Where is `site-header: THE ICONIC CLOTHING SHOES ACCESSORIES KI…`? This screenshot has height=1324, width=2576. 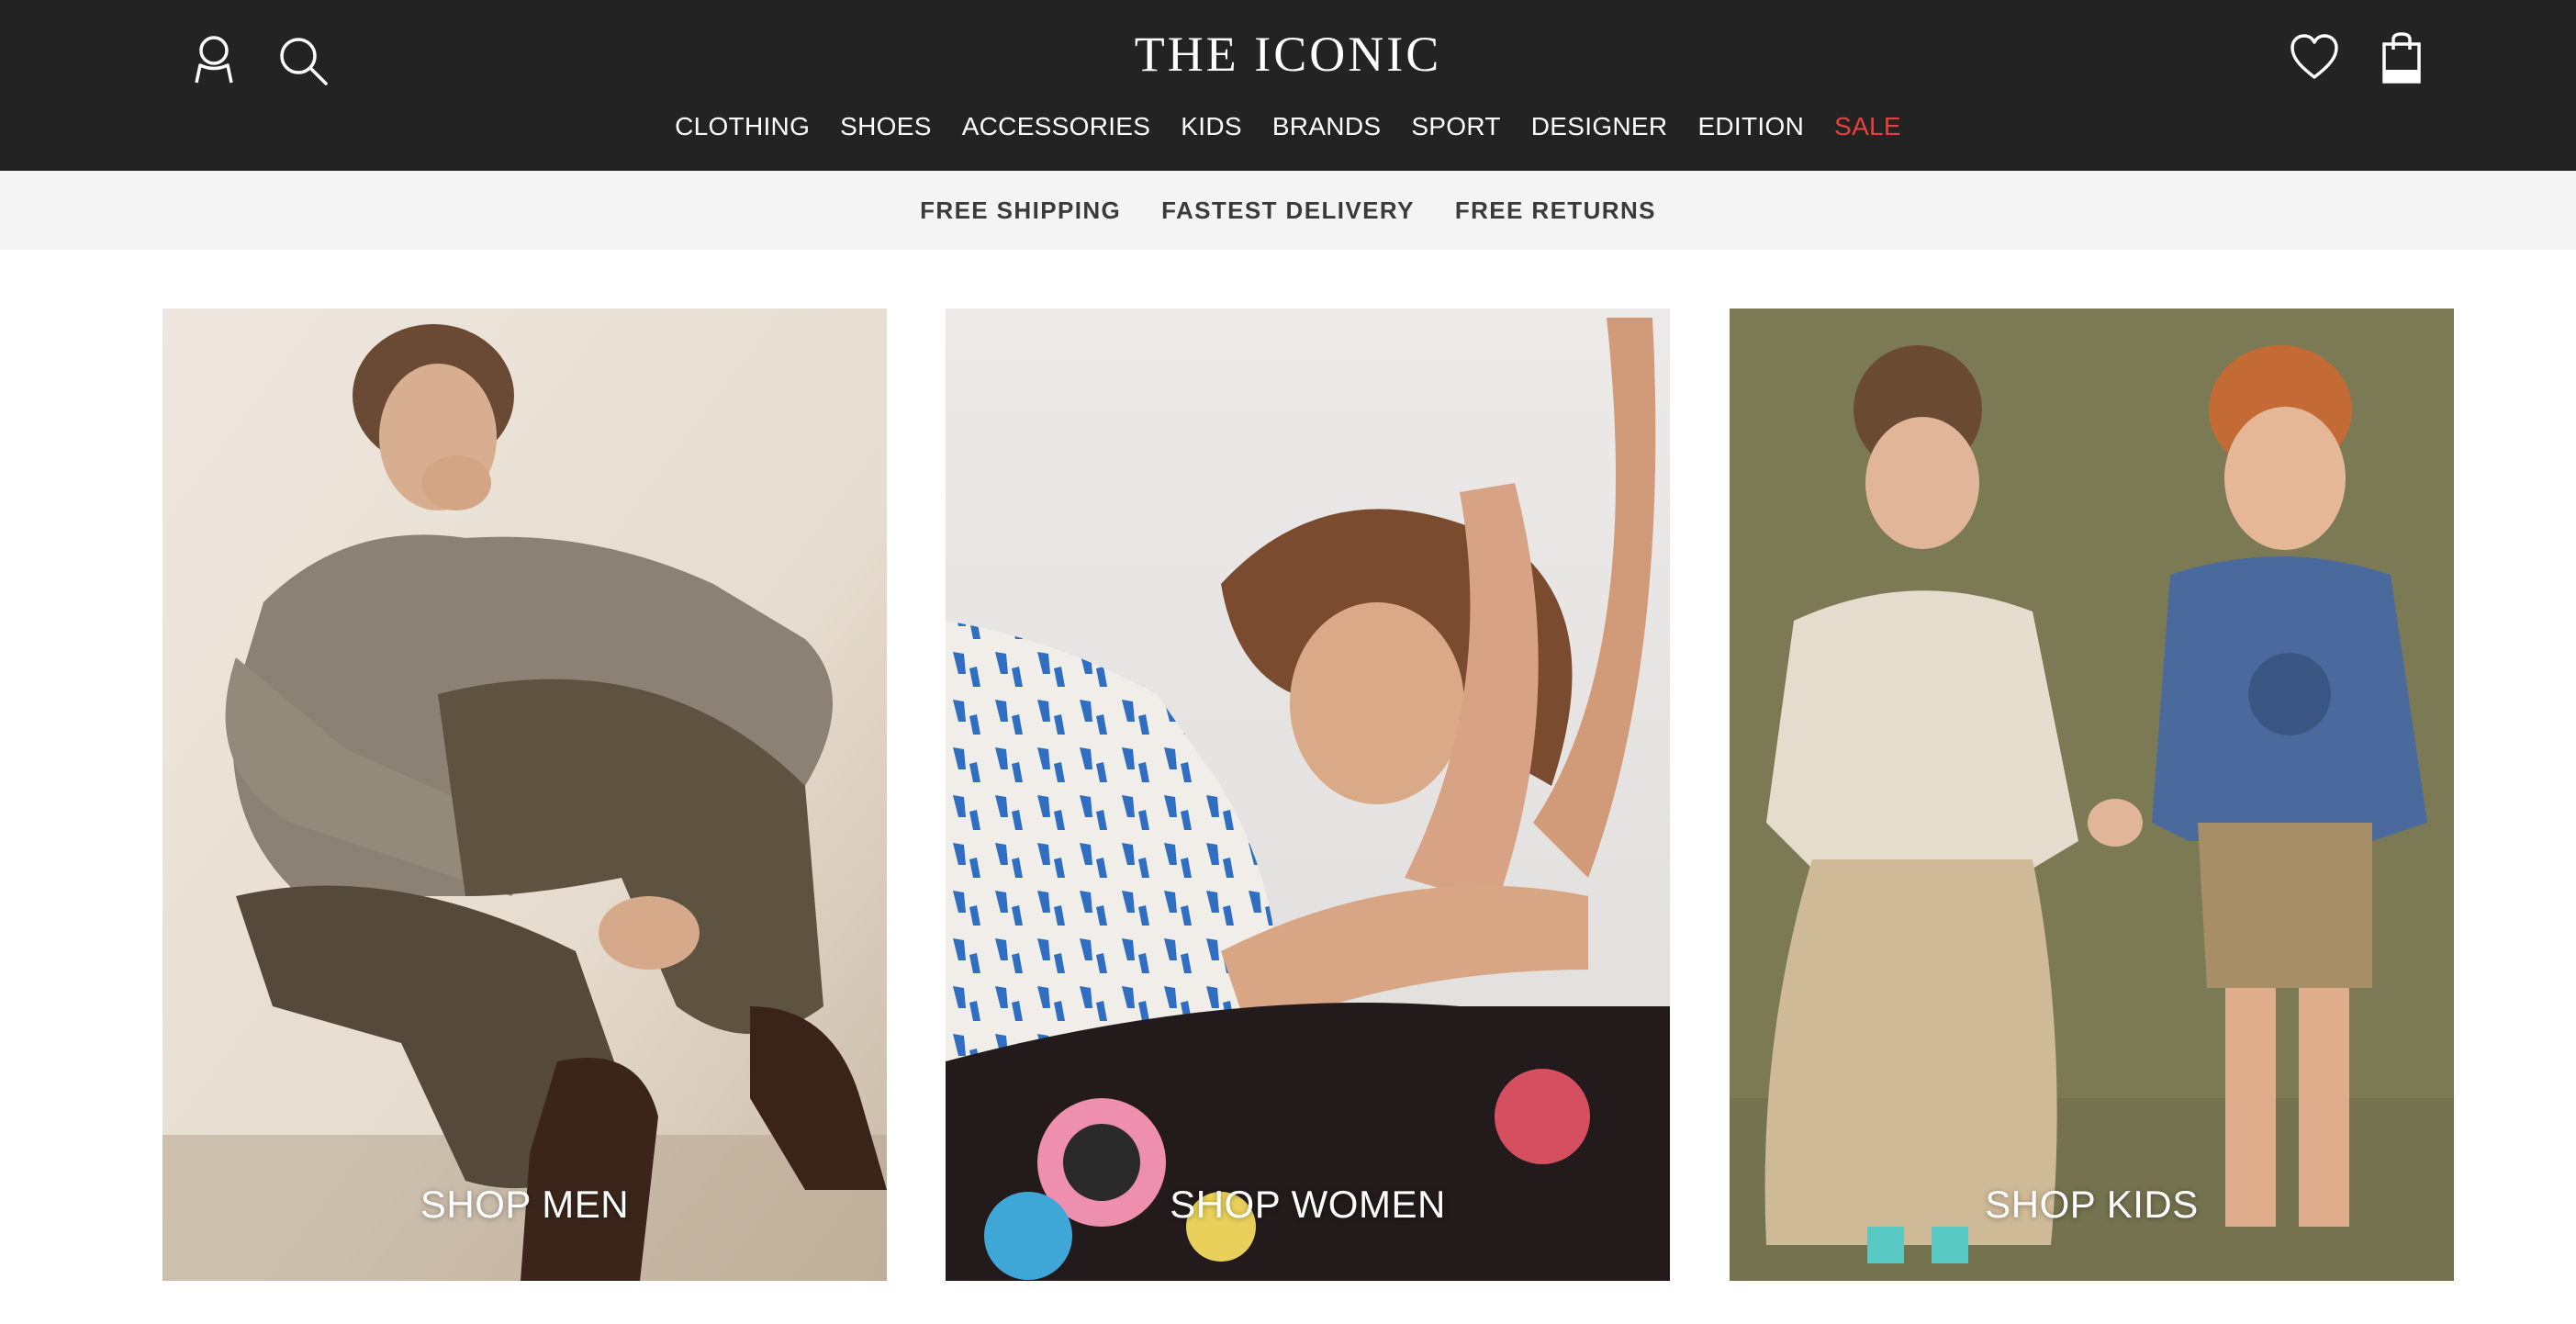
site-header: THE ICONIC CLOTHING SHOES ACCESSORIES KI… is located at coordinates (1288, 86).